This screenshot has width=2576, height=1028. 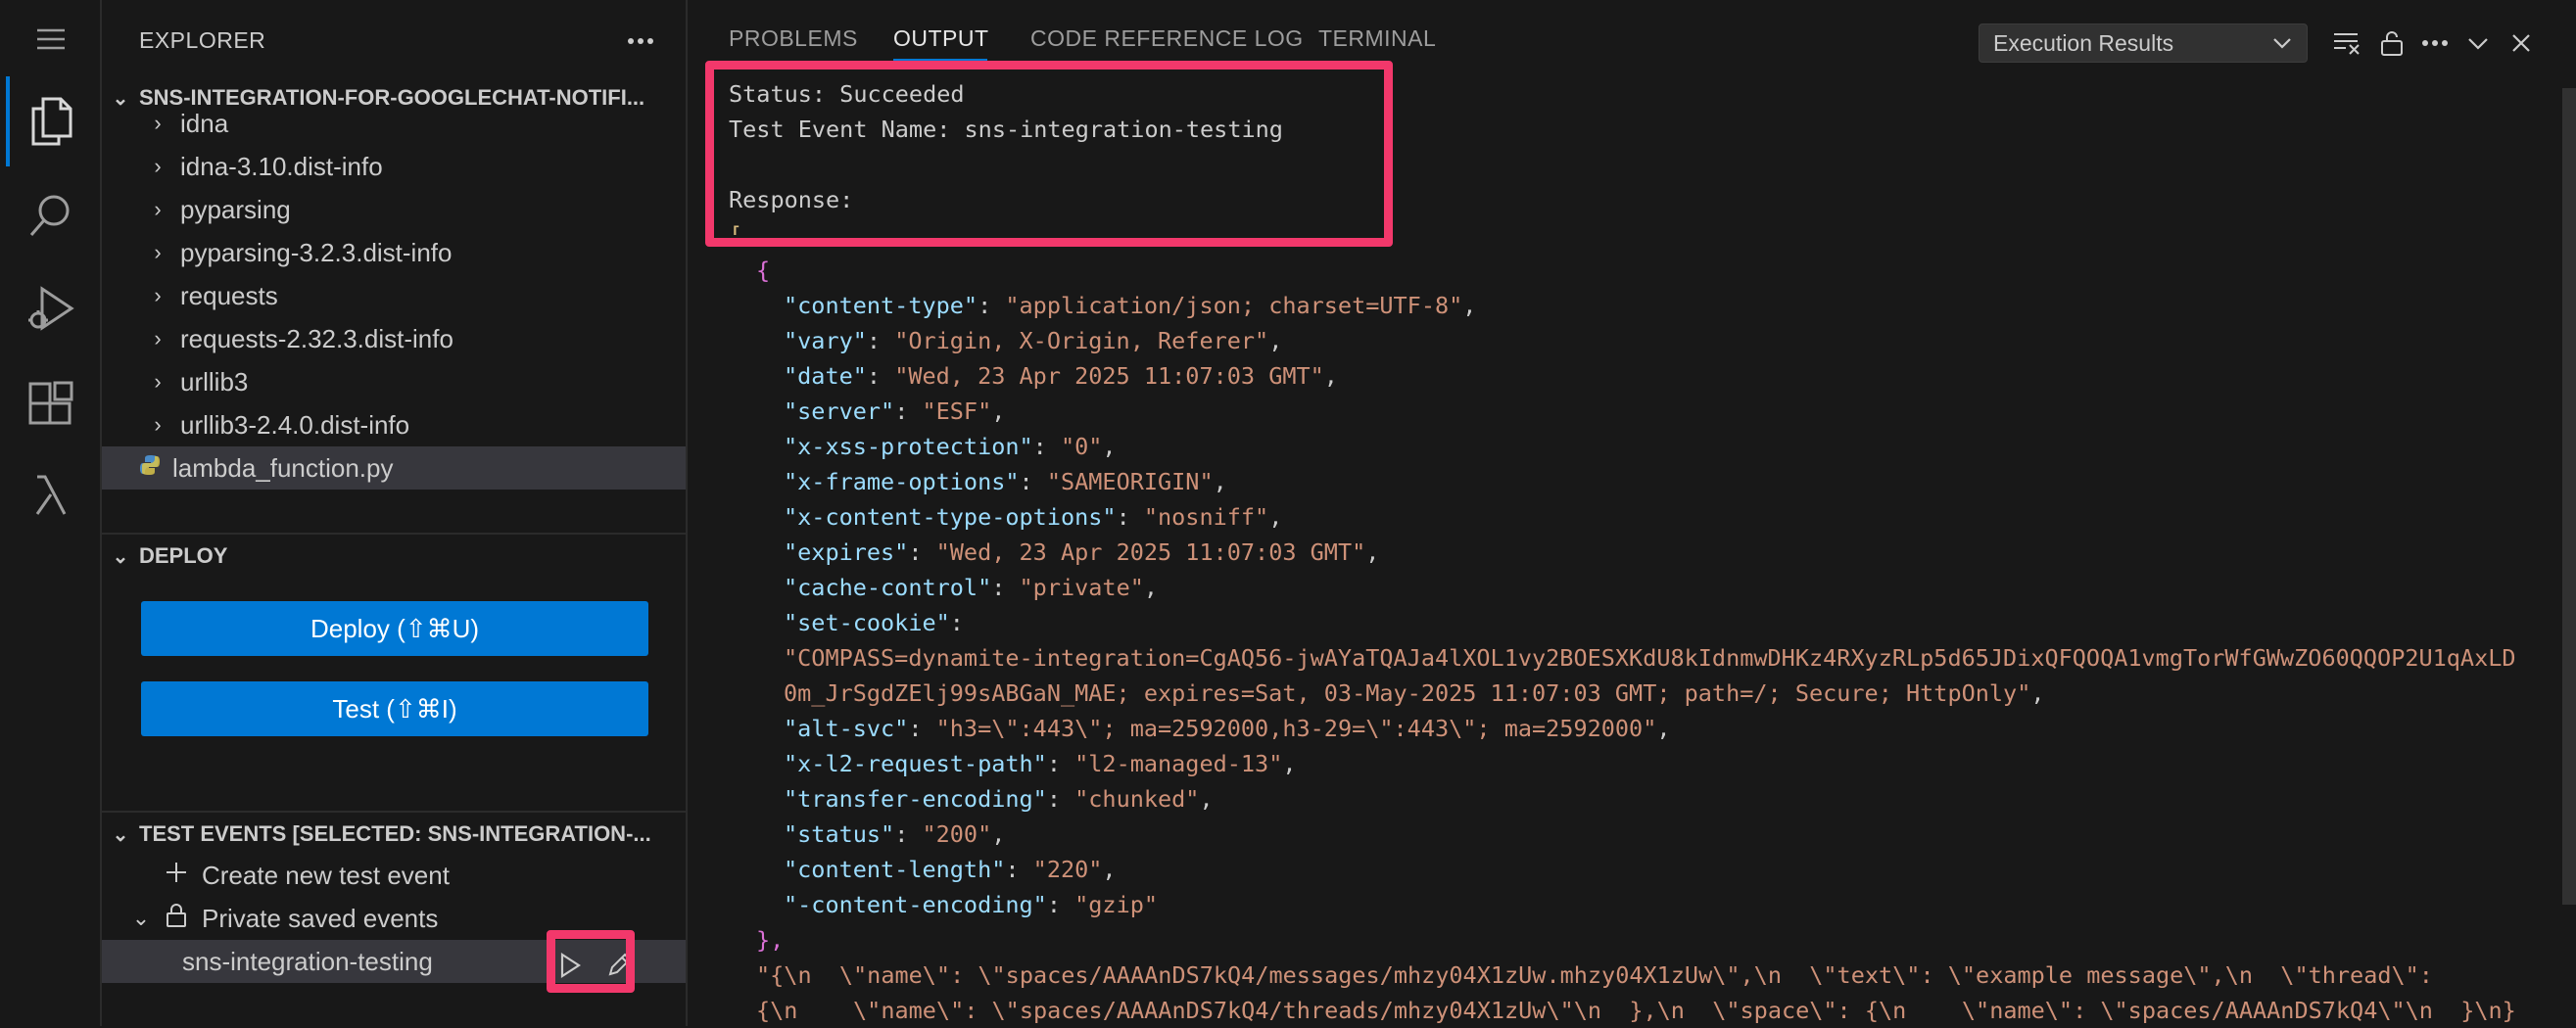 What do you see at coordinates (1081, 340) in the screenshot?
I see `json-value: "Origin, X-Origin, Referer"` at bounding box center [1081, 340].